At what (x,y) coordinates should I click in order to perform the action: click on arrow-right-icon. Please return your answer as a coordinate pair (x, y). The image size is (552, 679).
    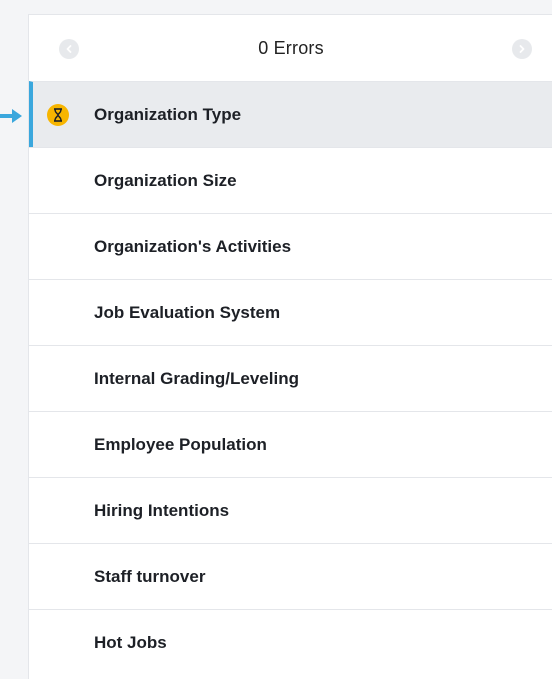
    Looking at the image, I should click on (11, 116).